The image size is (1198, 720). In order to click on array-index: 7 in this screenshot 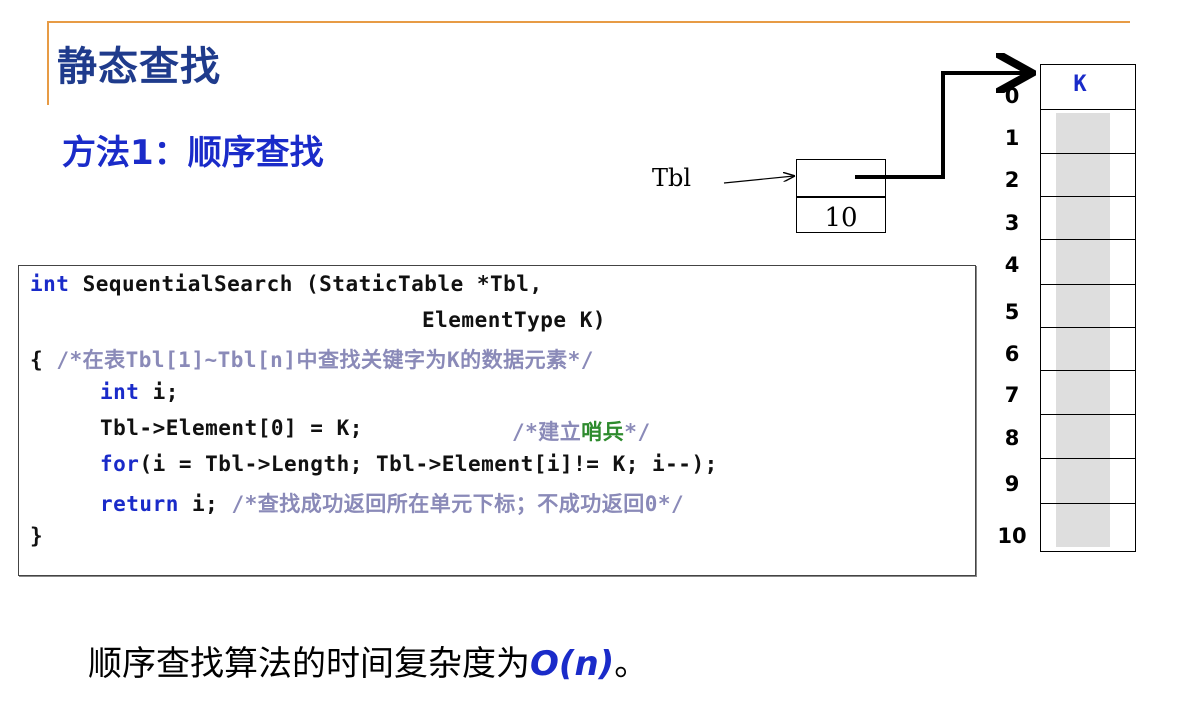, I will do `click(1012, 395)`.